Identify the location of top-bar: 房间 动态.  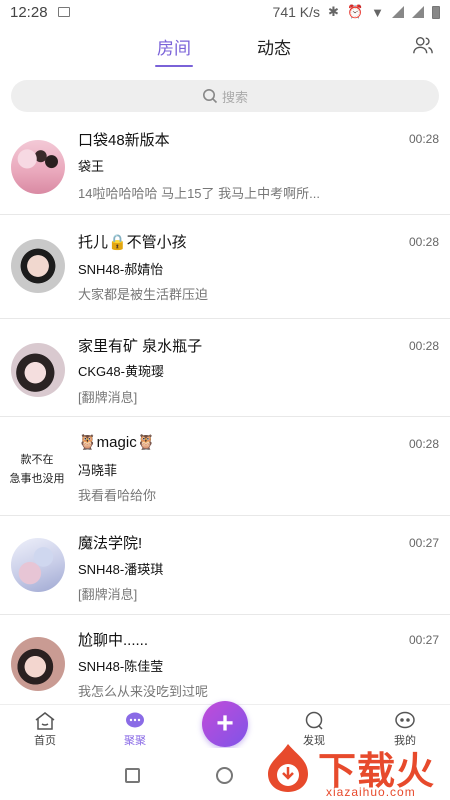
(225, 50).